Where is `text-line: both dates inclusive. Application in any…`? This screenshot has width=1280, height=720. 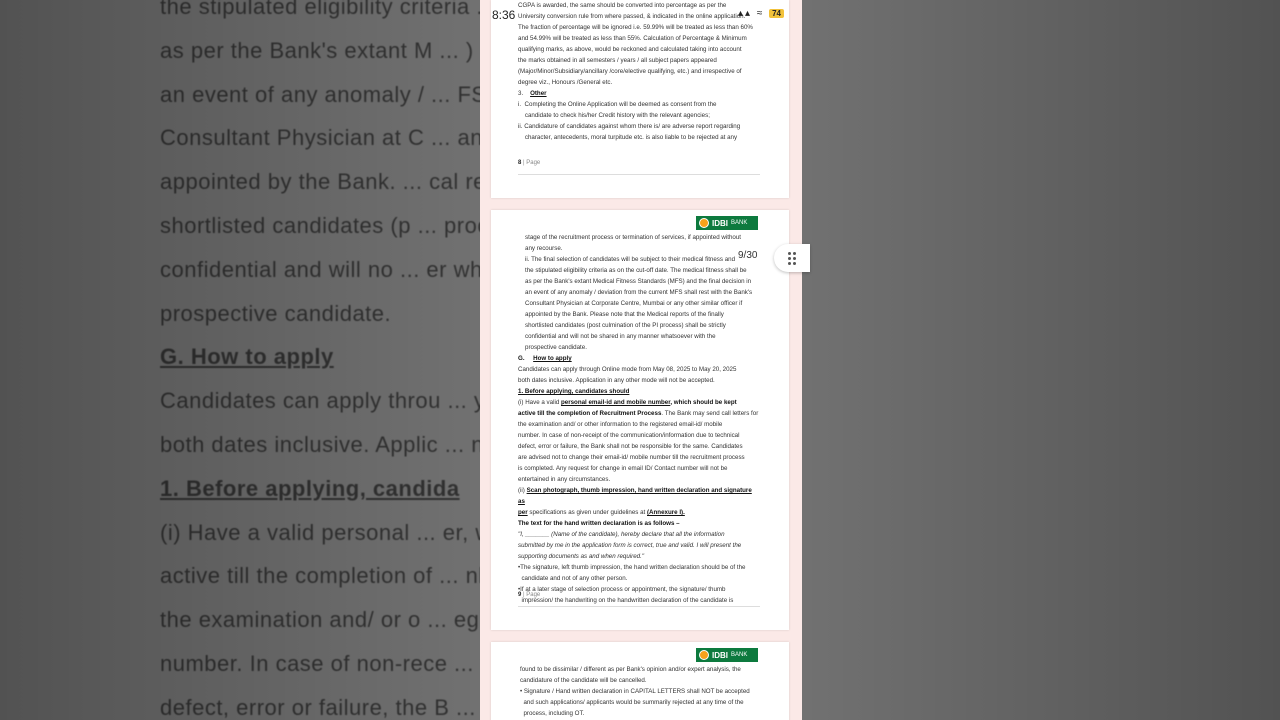
text-line: both dates inclusive. Application in any… is located at coordinates (616, 380).